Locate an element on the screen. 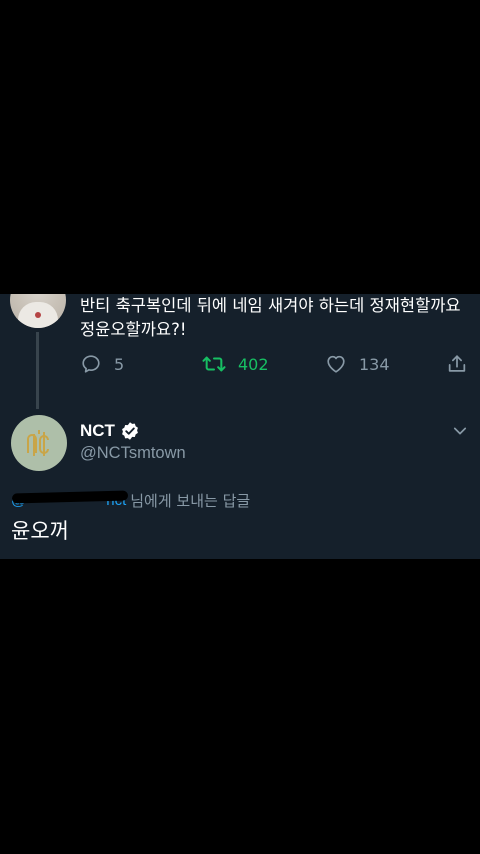 This screenshot has height=854, width=480. like-count: 134 is located at coordinates (374, 364).